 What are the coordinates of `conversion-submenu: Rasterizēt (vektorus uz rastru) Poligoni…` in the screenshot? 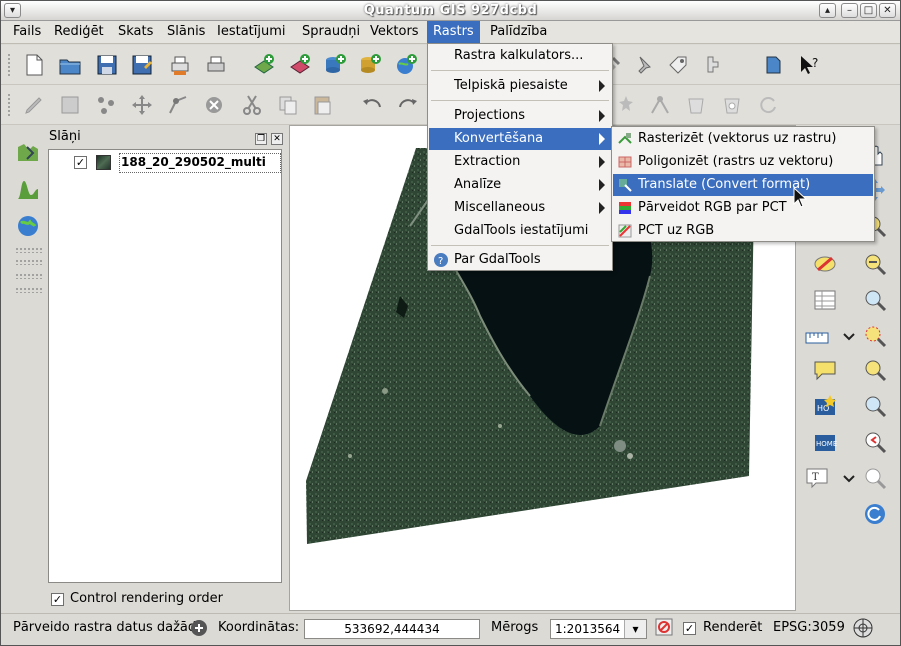 It's located at (743, 184).